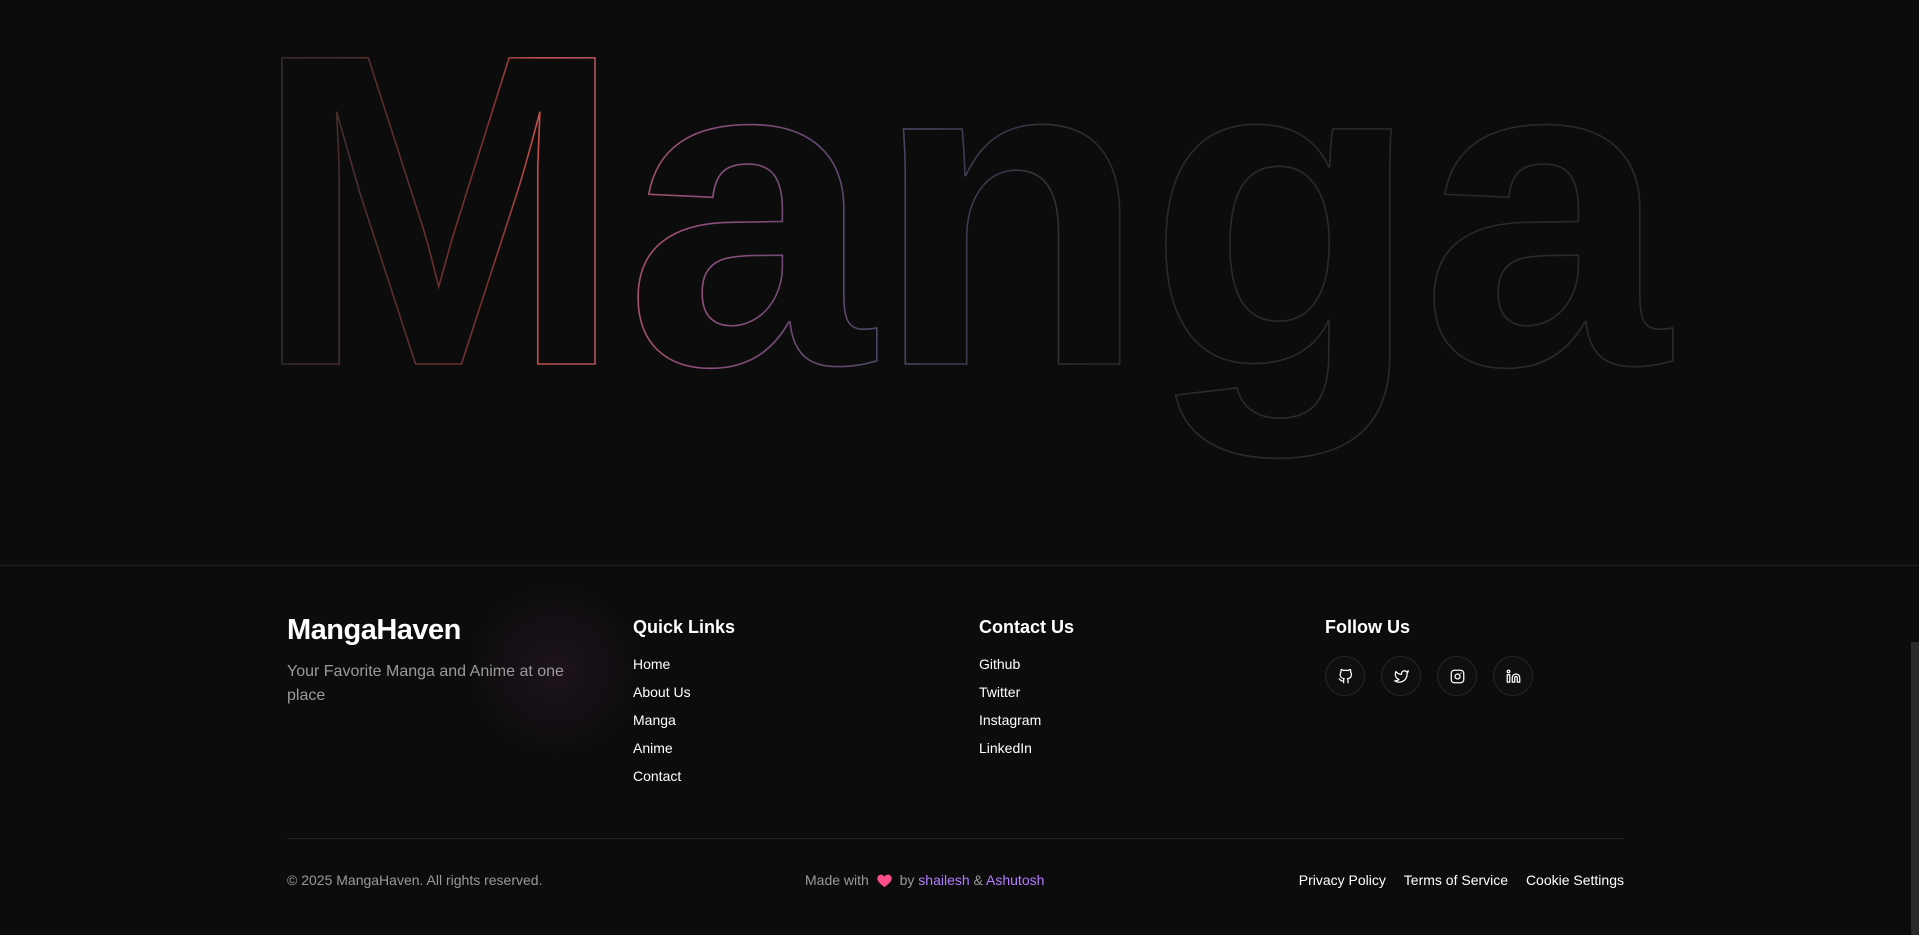  Describe the element at coordinates (1015, 880) in the screenshot. I see `author-link-ashutosh: Ashutosh` at that location.